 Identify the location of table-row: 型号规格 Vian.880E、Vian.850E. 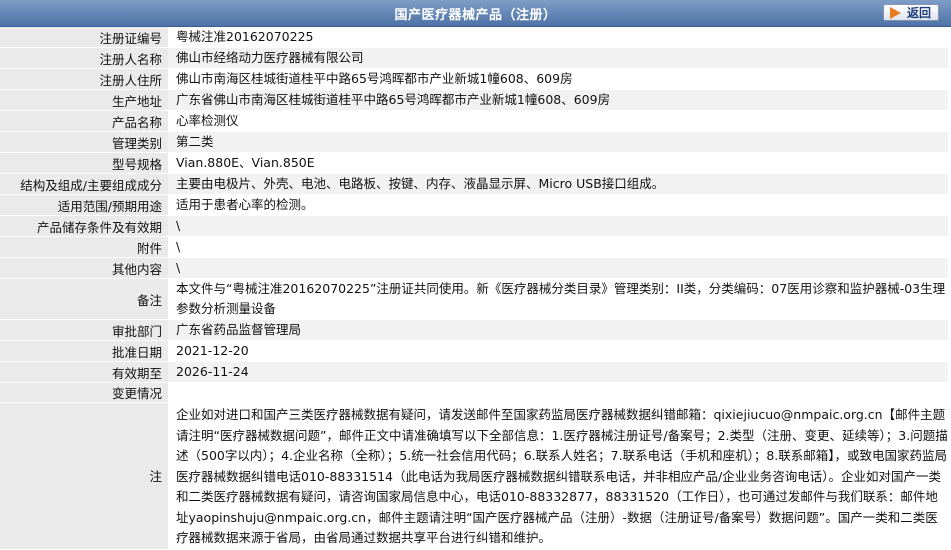
(474, 163).